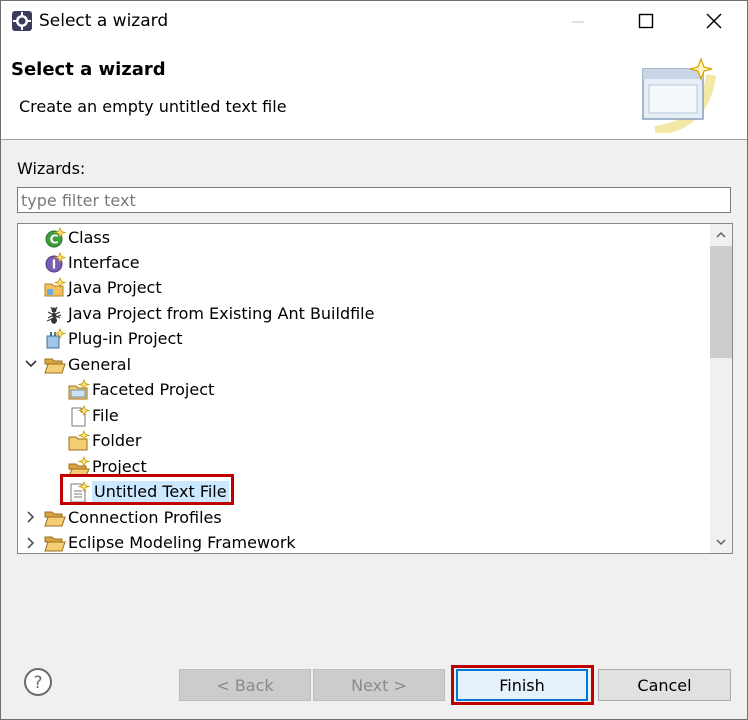  I want to click on close-icon, so click(714, 21).